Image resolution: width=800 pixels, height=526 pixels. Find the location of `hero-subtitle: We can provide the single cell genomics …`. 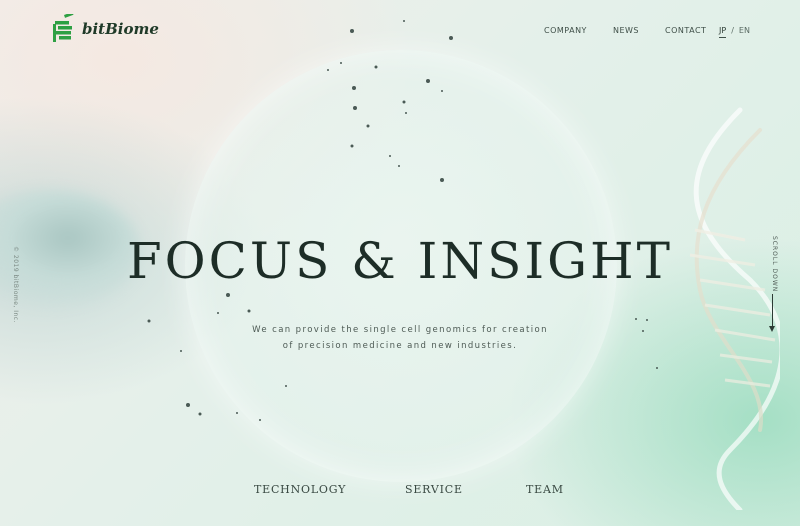

hero-subtitle: We can provide the single cell genomics … is located at coordinates (400, 338).